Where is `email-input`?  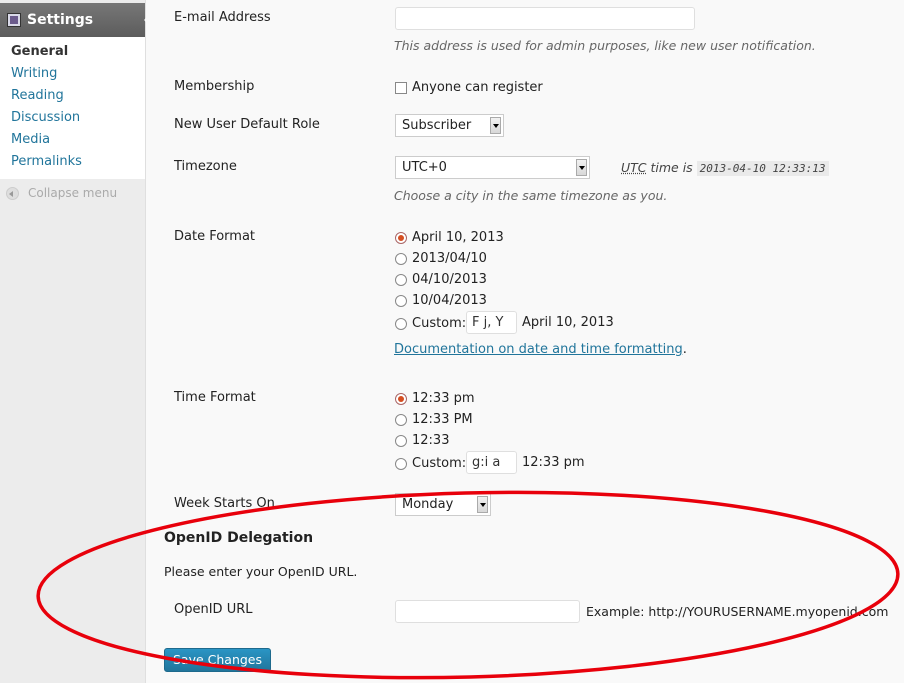
email-input is located at coordinates (545, 18).